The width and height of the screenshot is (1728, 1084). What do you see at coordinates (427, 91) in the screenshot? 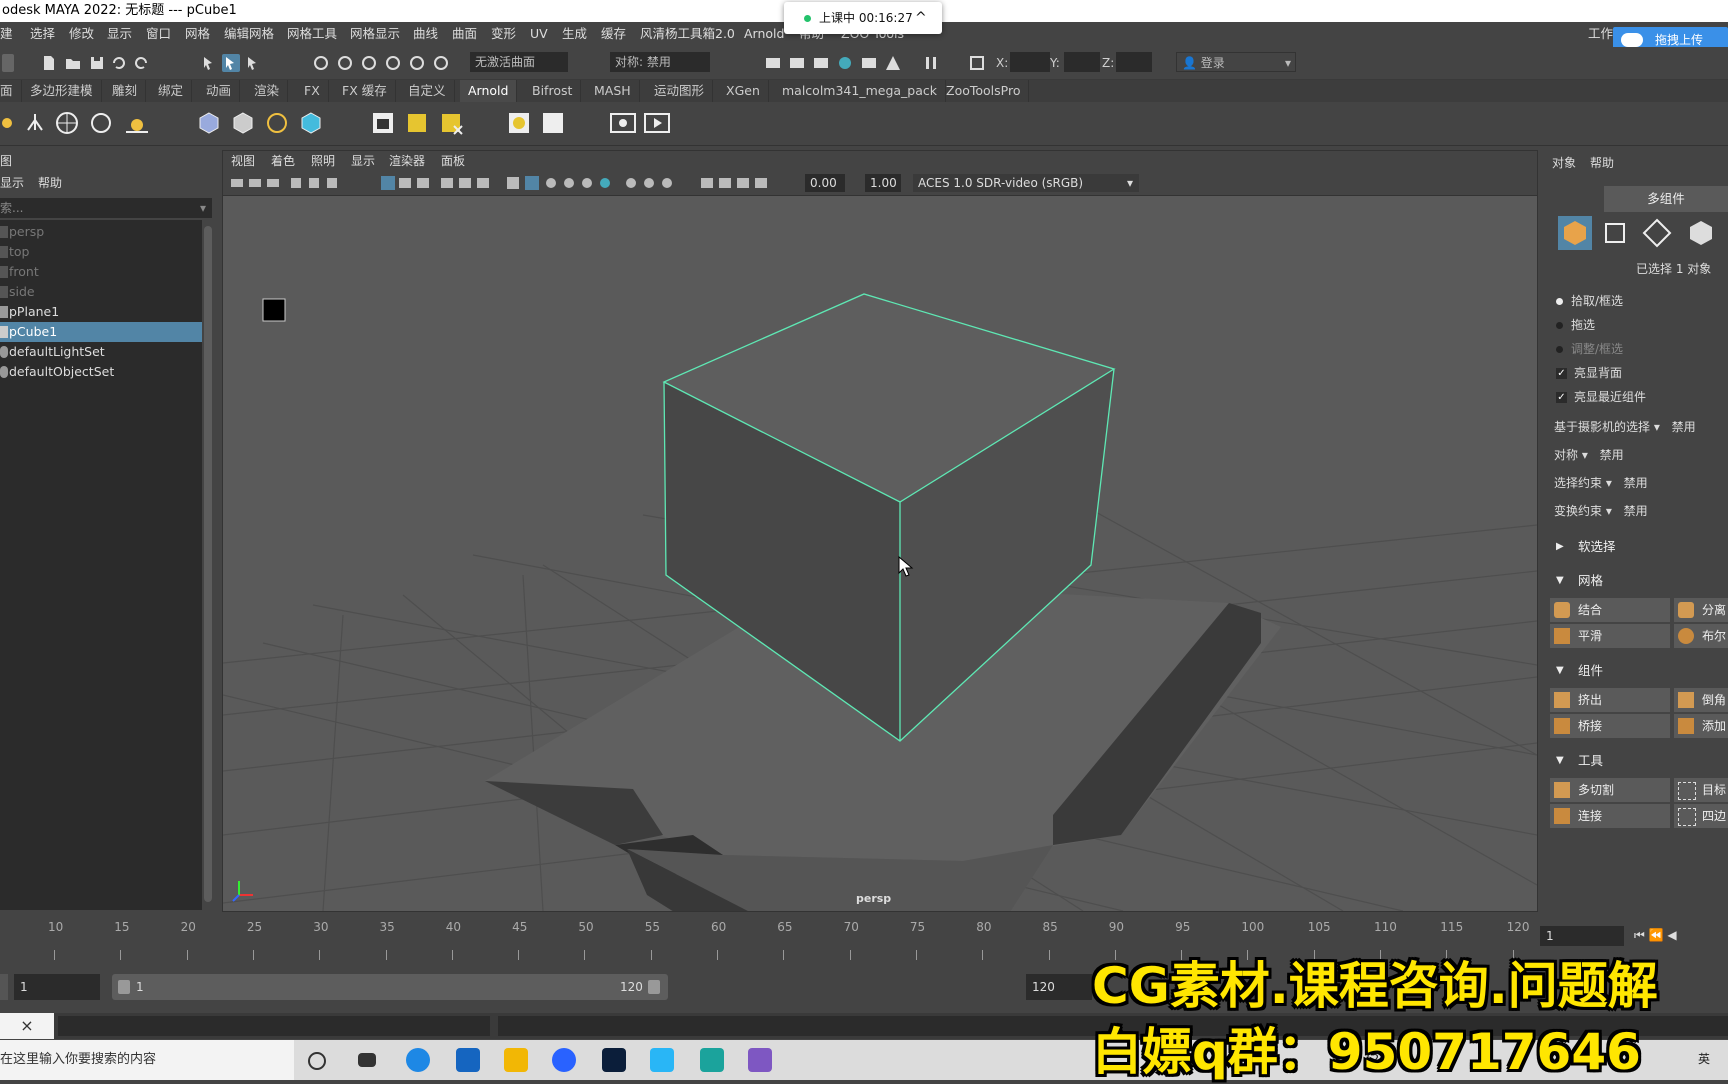
I see `tab-custom: 自定义` at bounding box center [427, 91].